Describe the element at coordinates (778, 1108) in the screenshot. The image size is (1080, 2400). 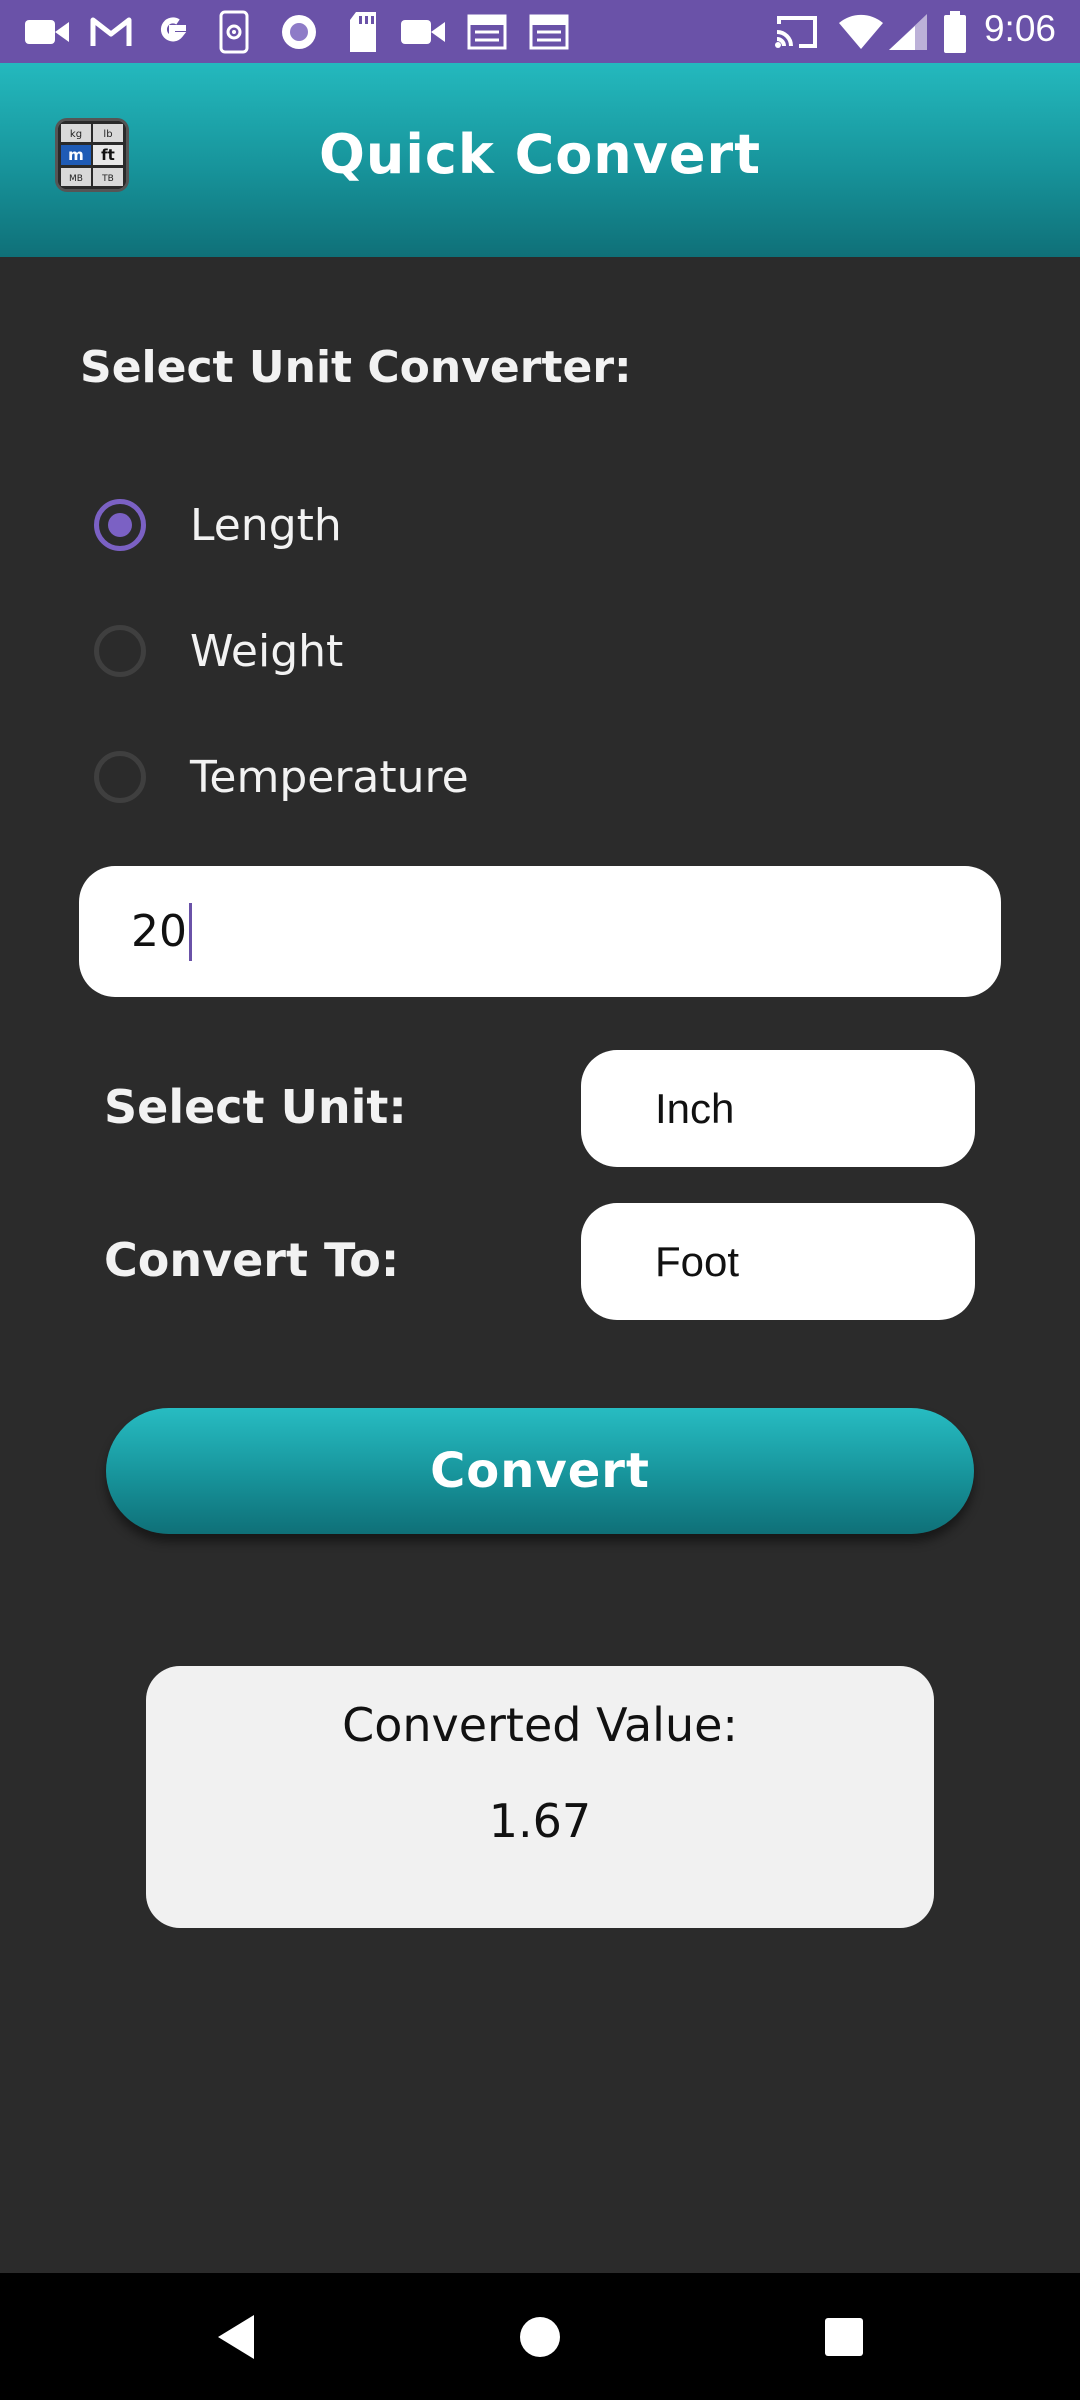
I see `from-unit-select: Inch` at that location.